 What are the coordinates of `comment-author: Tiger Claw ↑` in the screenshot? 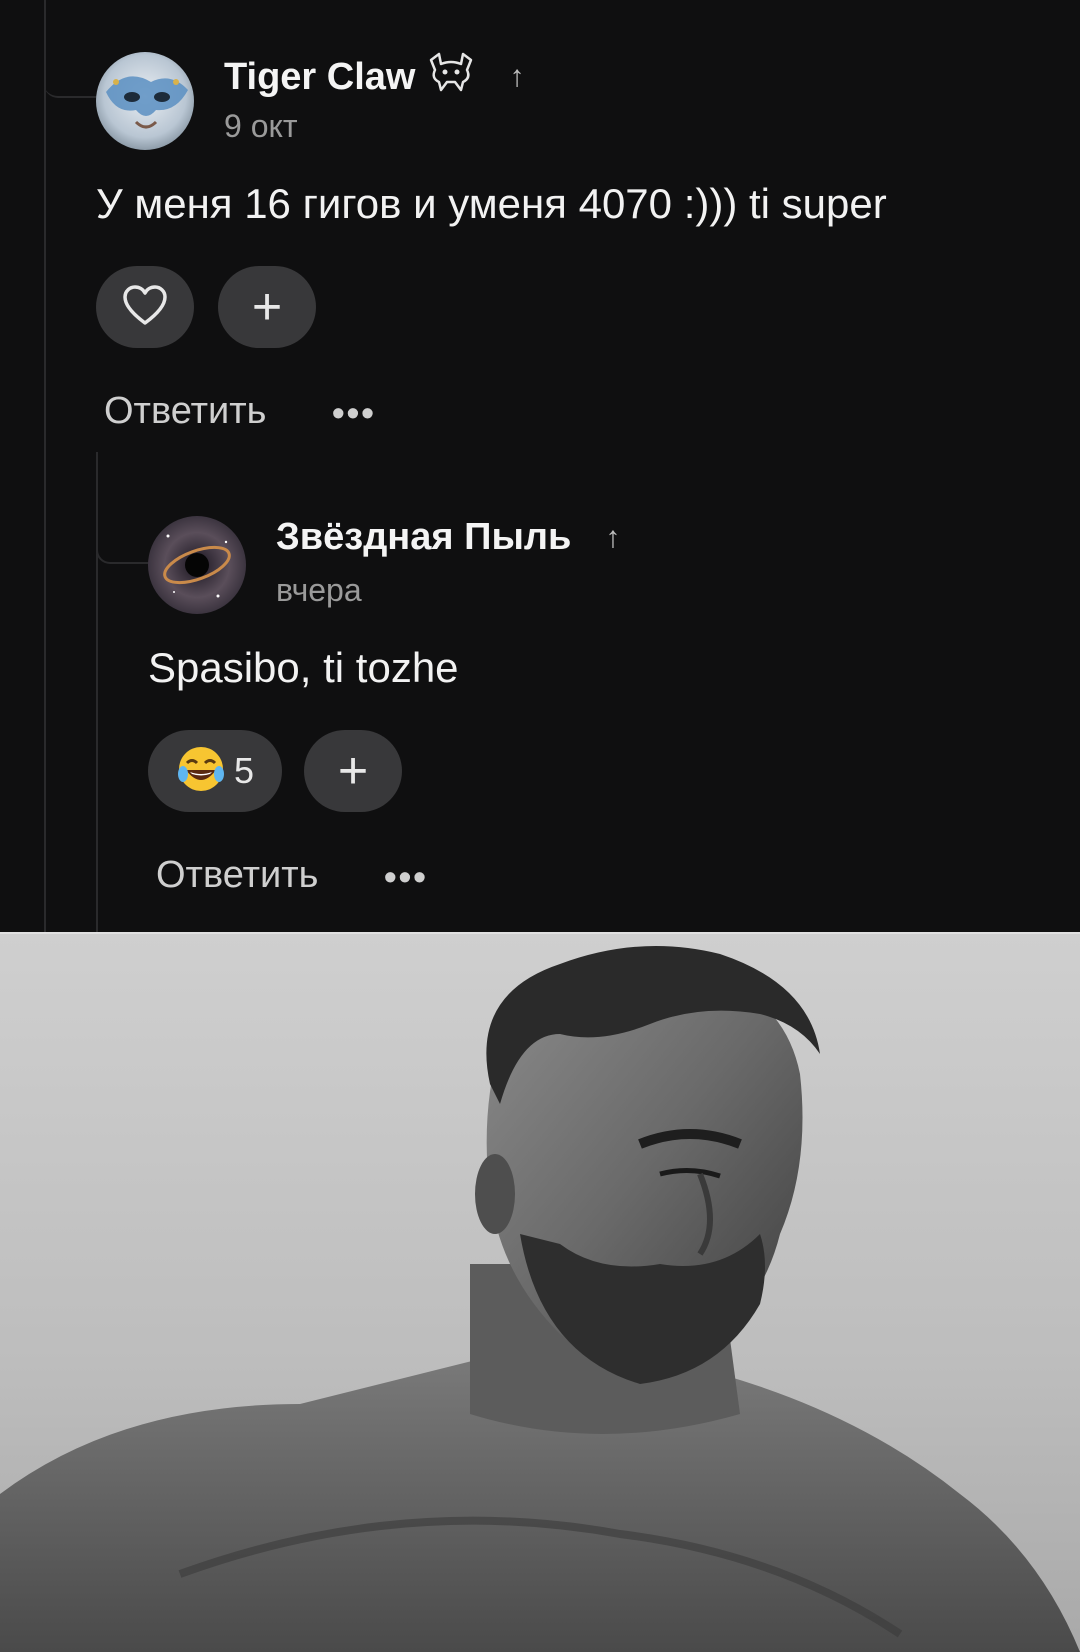 It's located at (374, 77).